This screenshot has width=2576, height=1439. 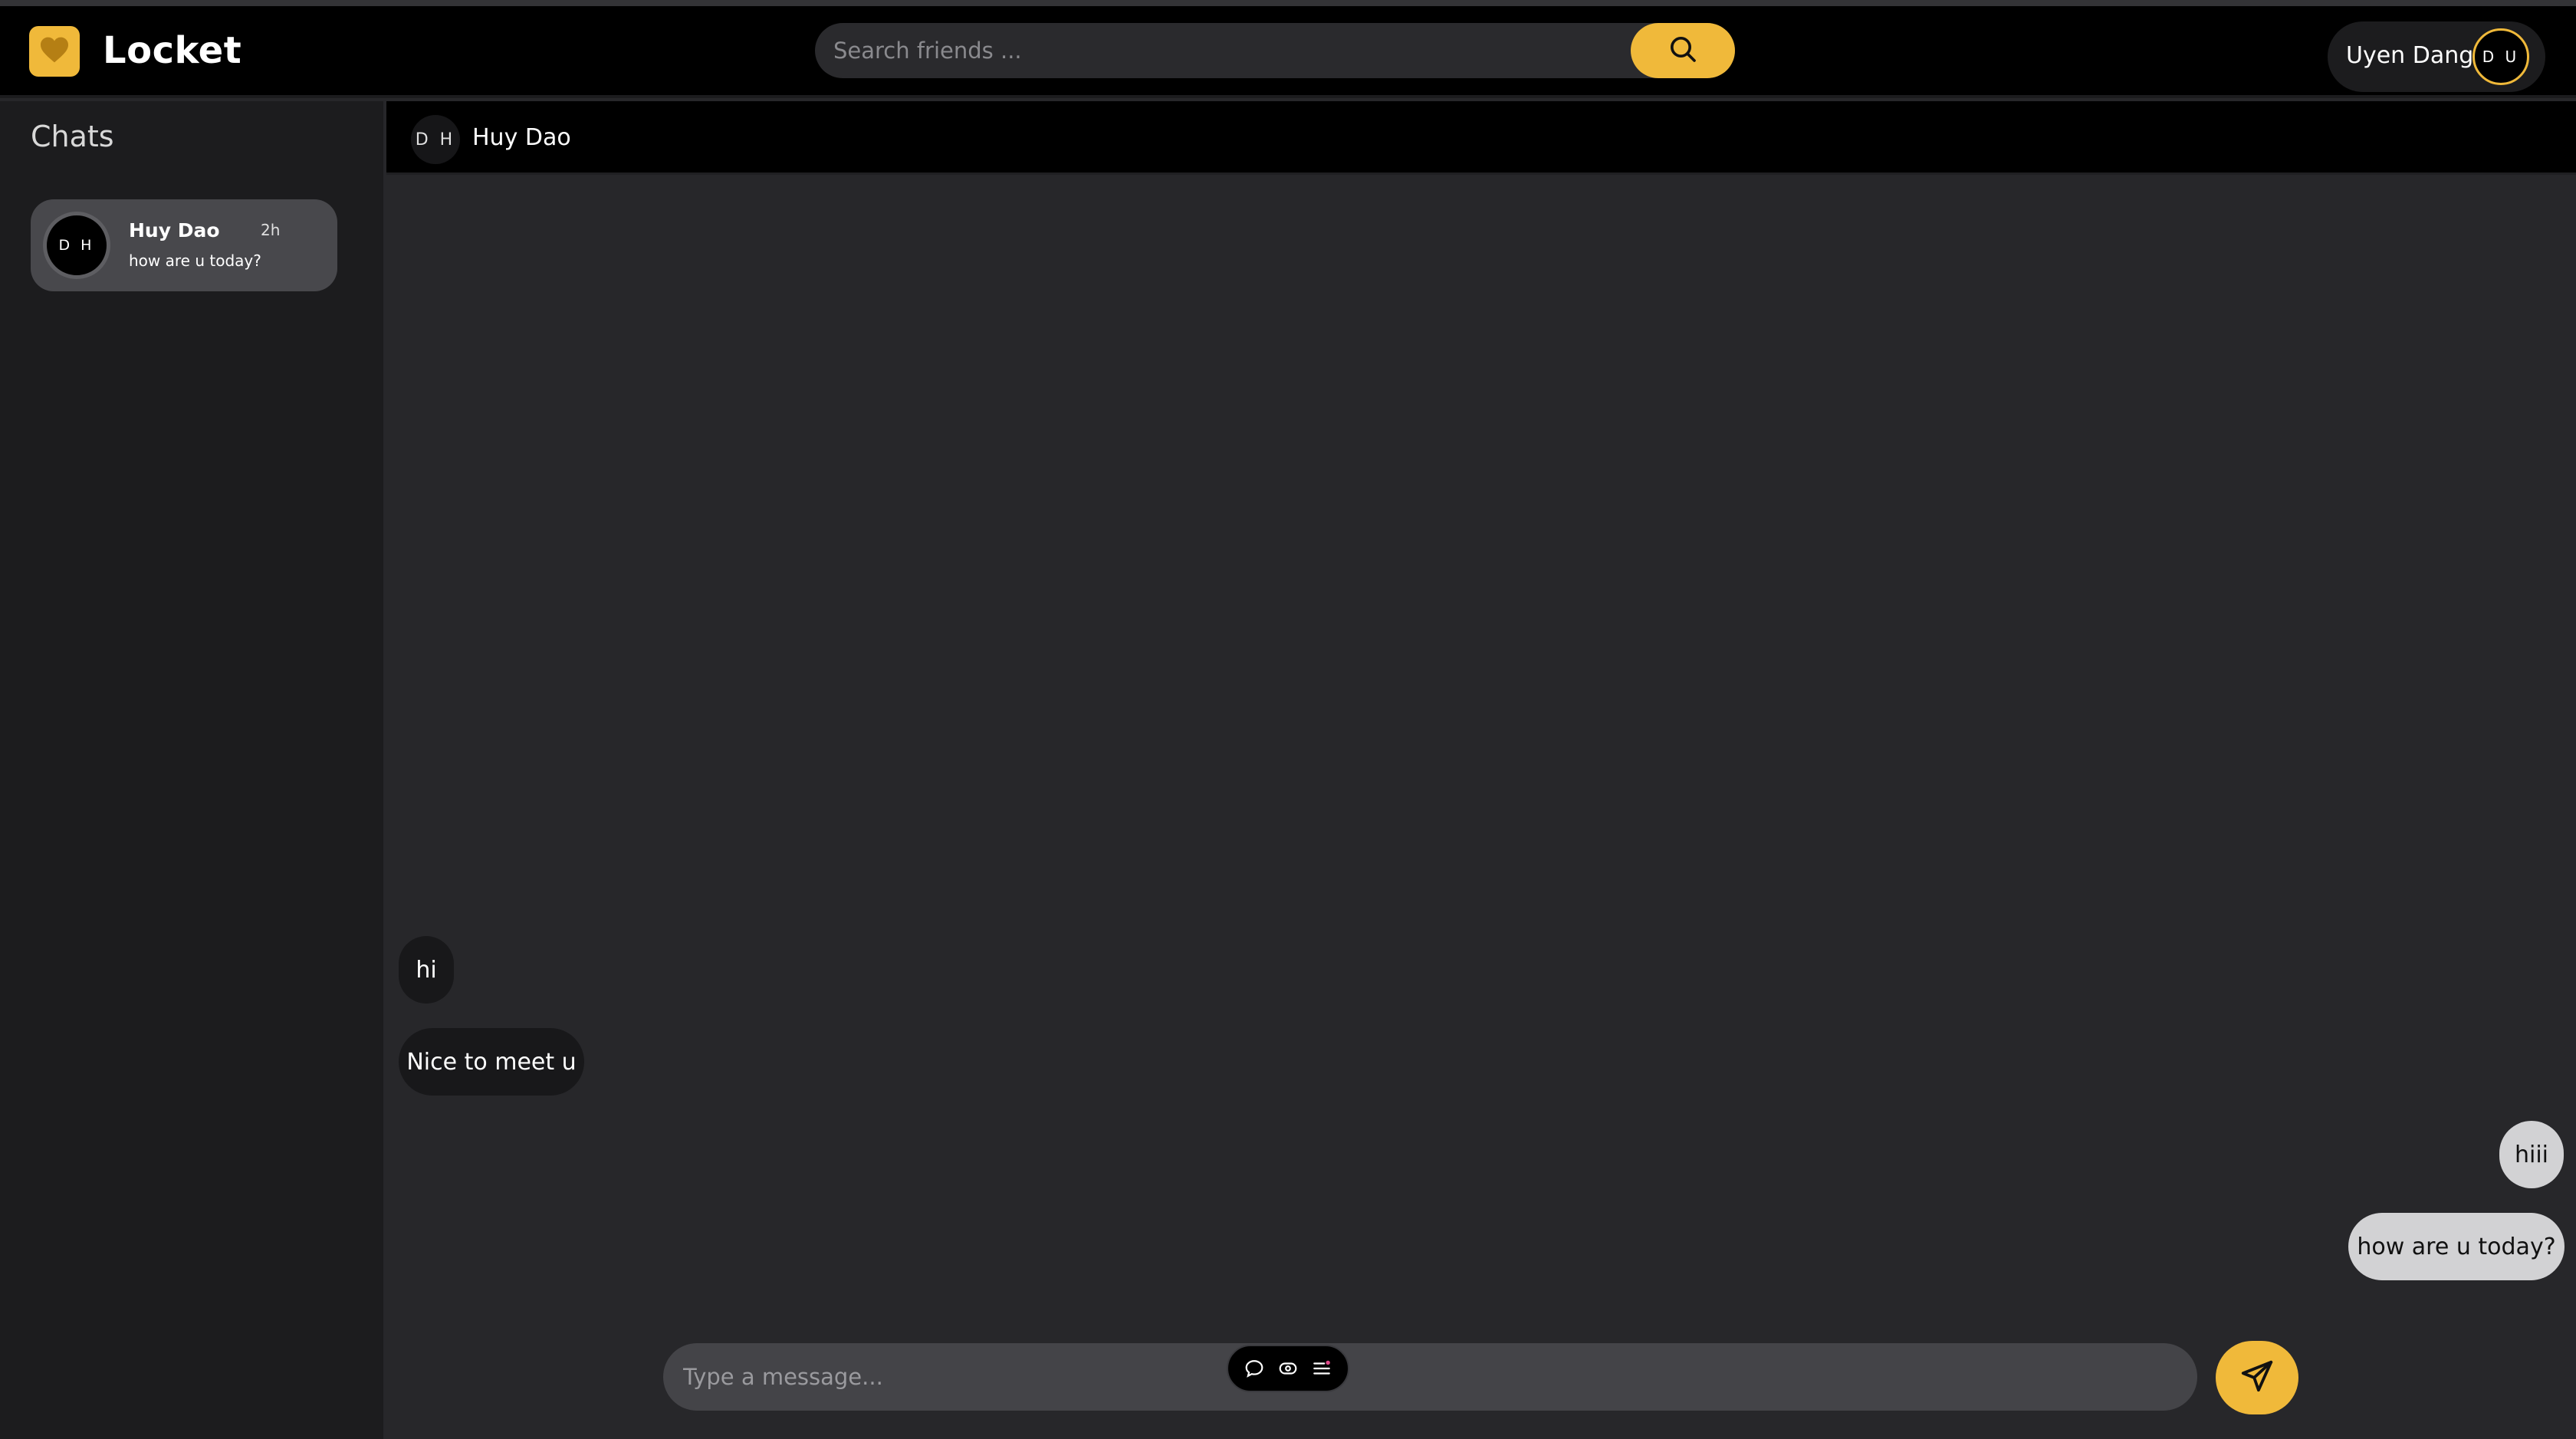 I want to click on search-bar, so click(x=1275, y=51).